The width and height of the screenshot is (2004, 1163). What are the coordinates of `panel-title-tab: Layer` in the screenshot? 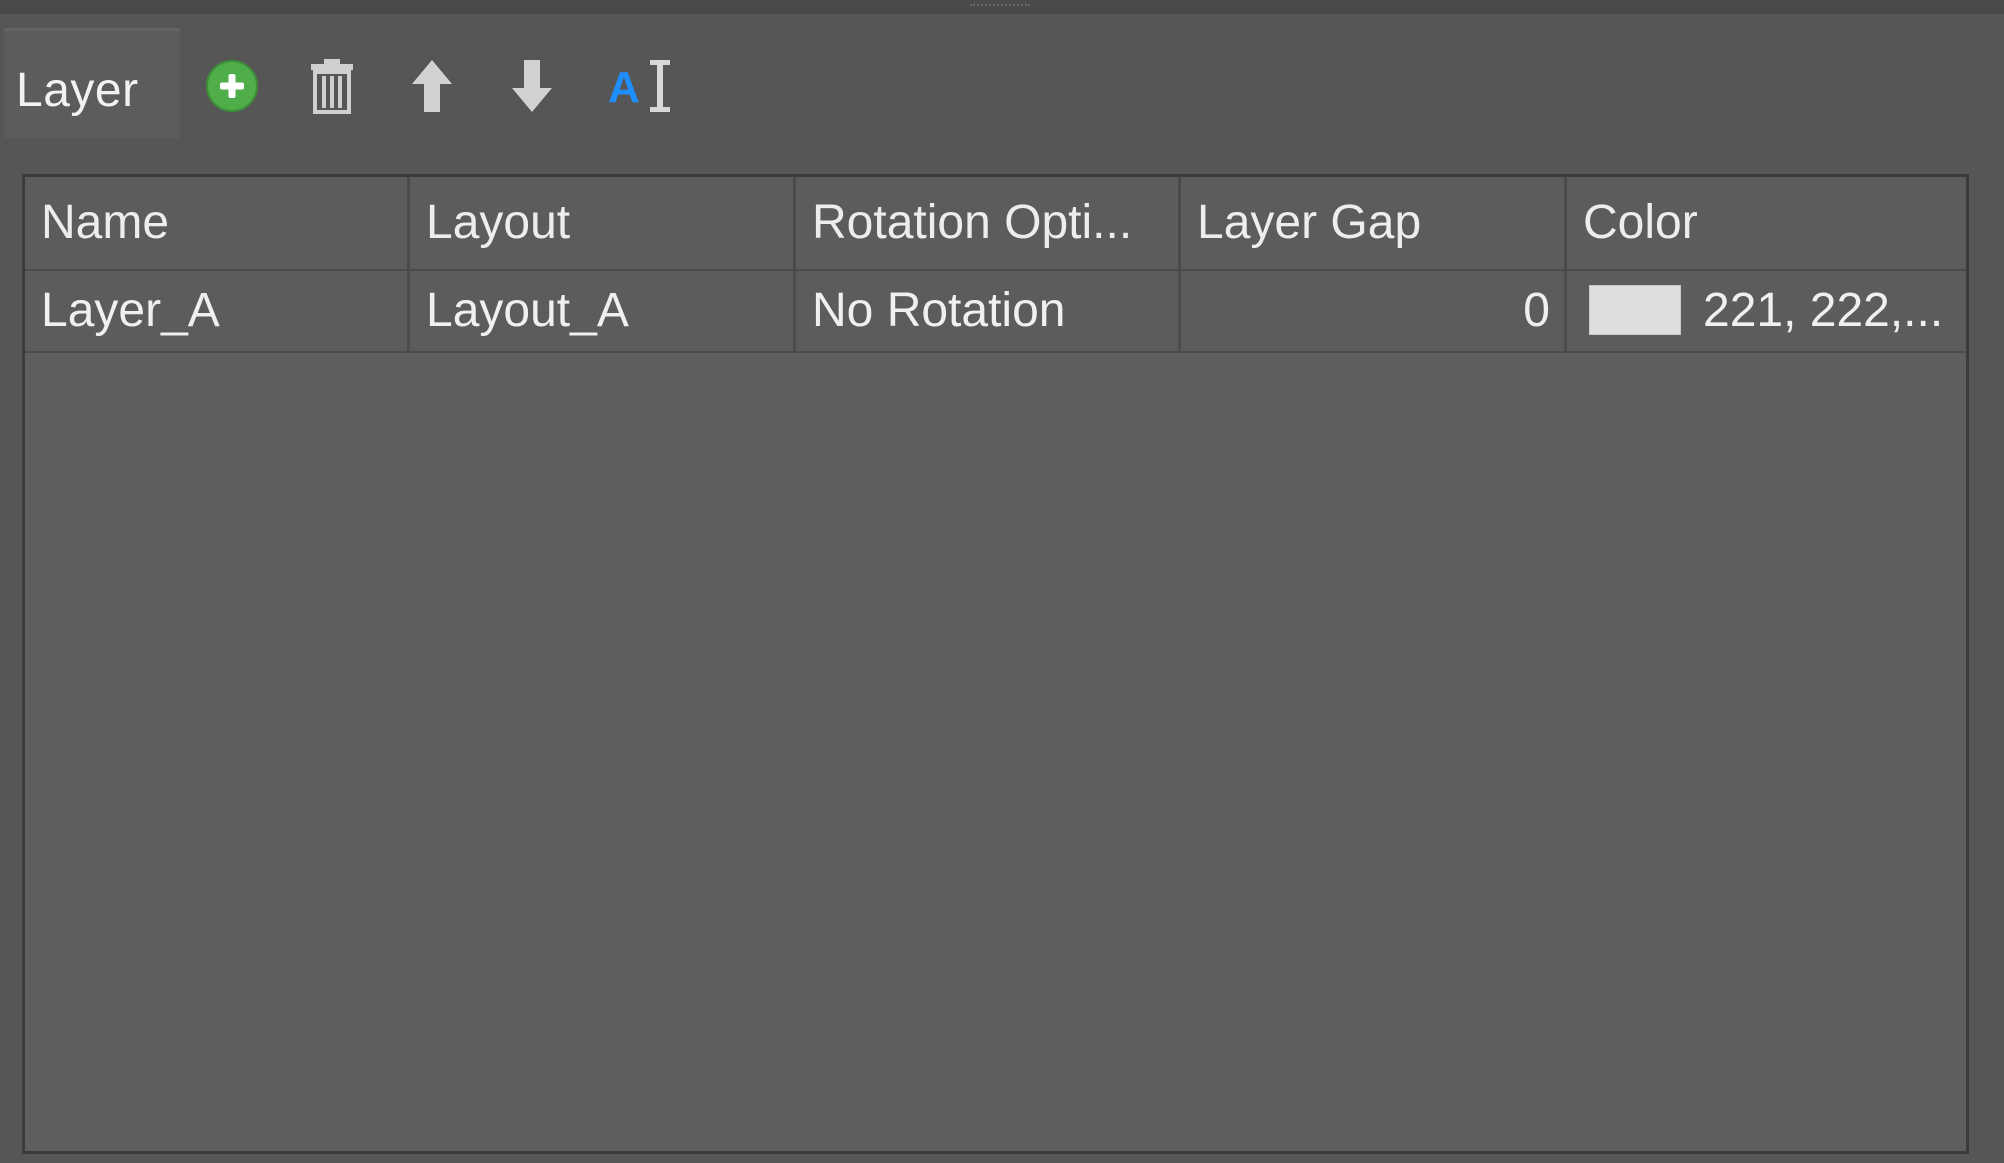 It's located at (92, 83).